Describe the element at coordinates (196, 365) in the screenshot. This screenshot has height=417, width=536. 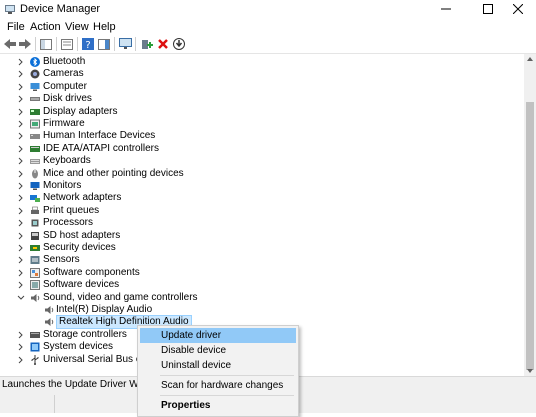
I see `context-menu-label: Uninstall device` at that location.